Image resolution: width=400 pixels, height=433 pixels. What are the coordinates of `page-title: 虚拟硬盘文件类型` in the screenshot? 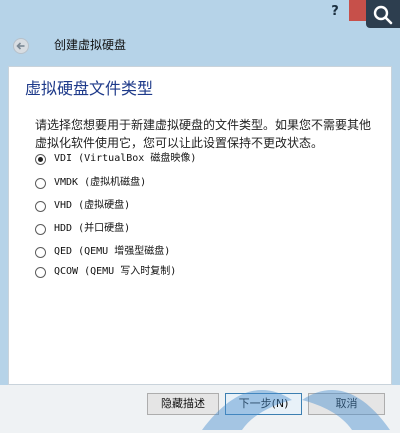 It's located at (89, 88).